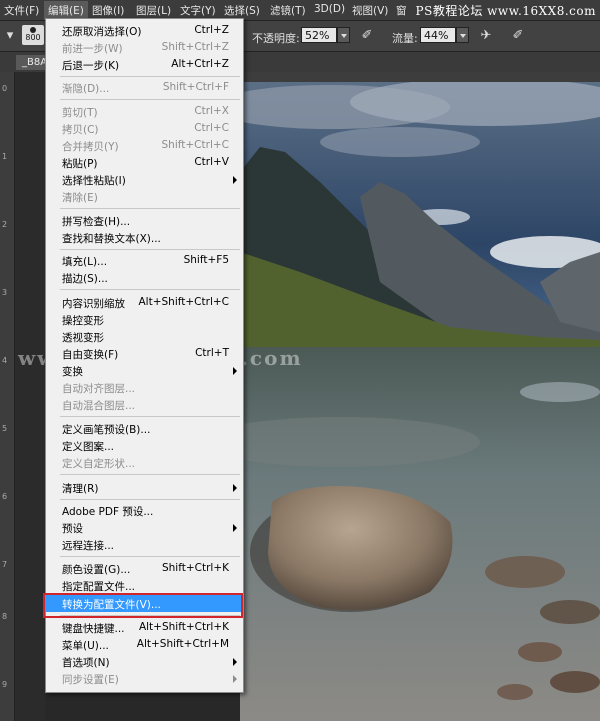 This screenshot has height=721, width=600. What do you see at coordinates (370, 10) in the screenshot?
I see `menu-view: 视图(V)` at bounding box center [370, 10].